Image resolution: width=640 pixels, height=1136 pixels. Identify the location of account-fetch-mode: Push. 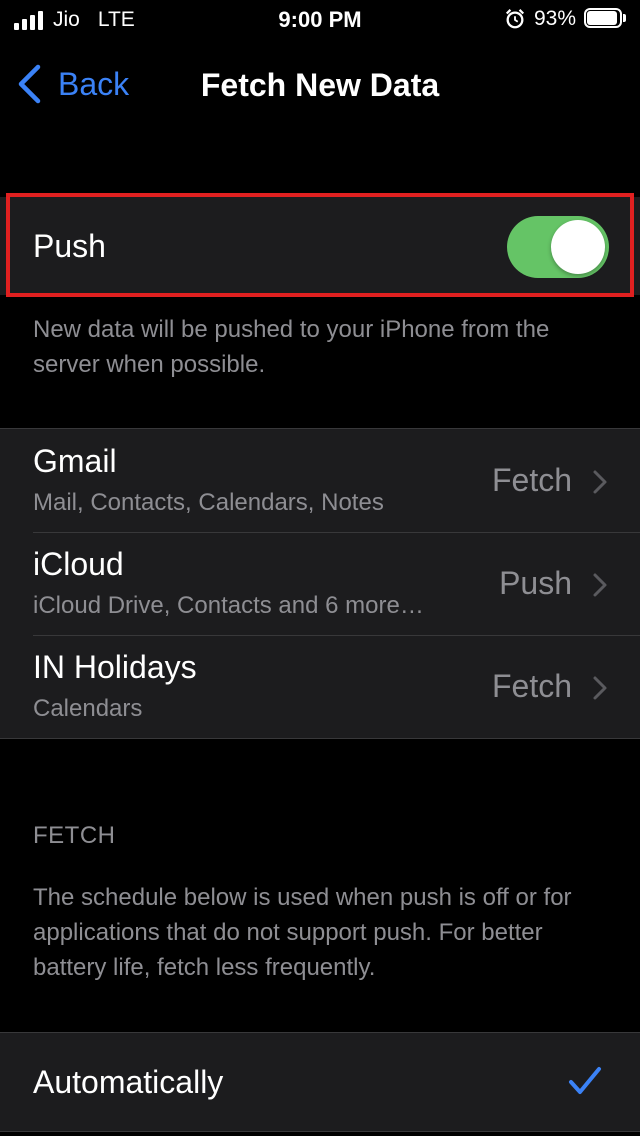
(535, 583).